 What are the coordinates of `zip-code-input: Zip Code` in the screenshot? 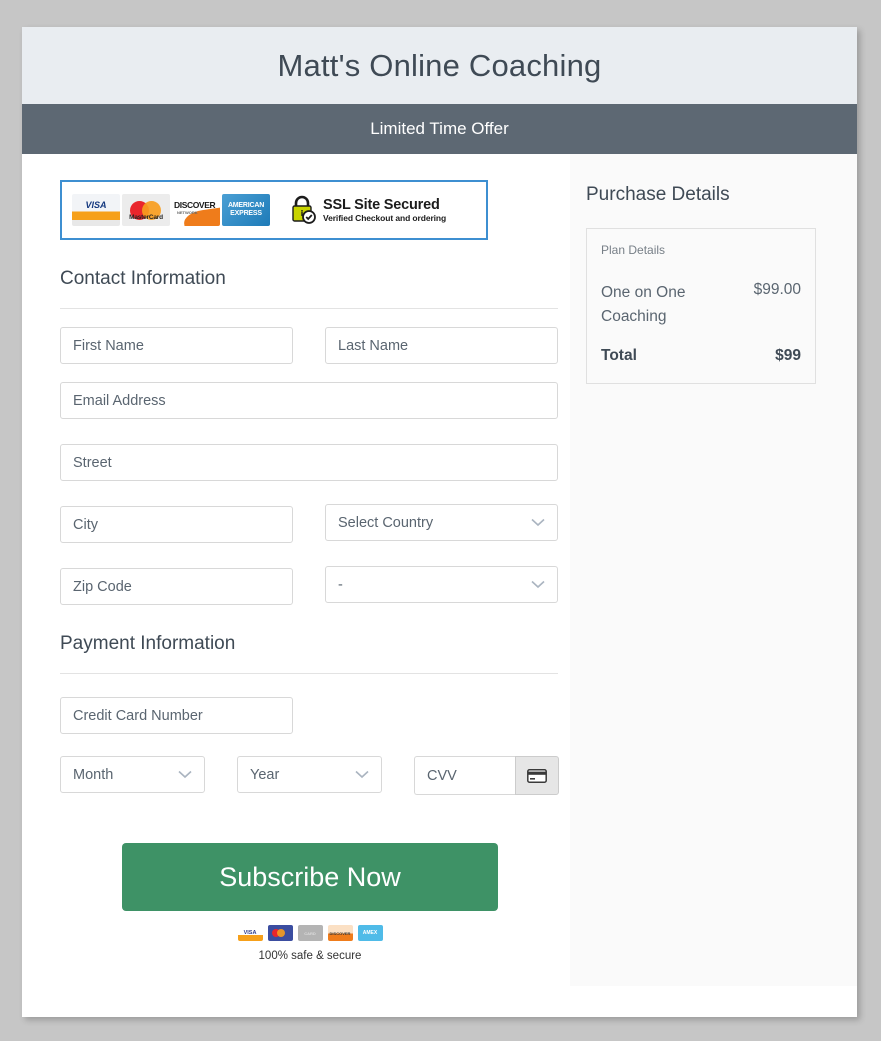 It's located at (176, 586).